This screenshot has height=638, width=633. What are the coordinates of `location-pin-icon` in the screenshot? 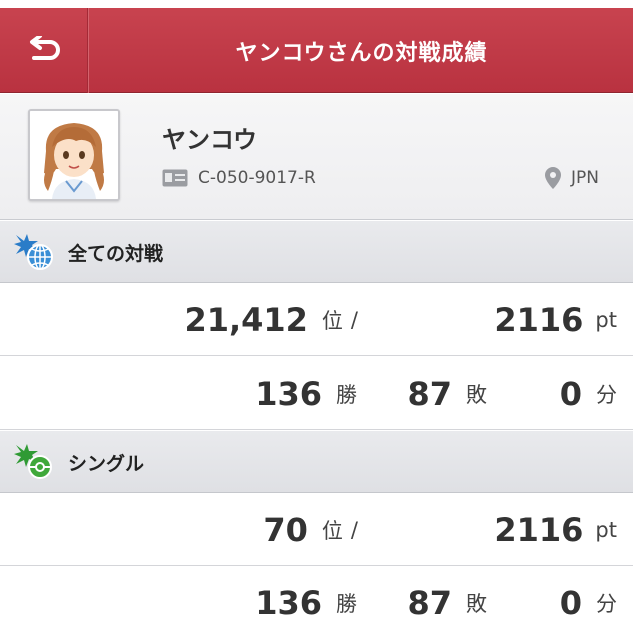 It's located at (553, 178).